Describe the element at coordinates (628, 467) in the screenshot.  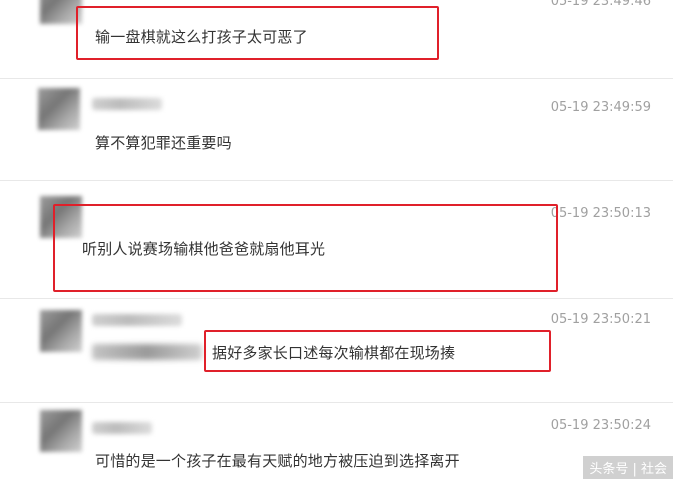
I see `source-watermark: 头条号 | 社会` at that location.